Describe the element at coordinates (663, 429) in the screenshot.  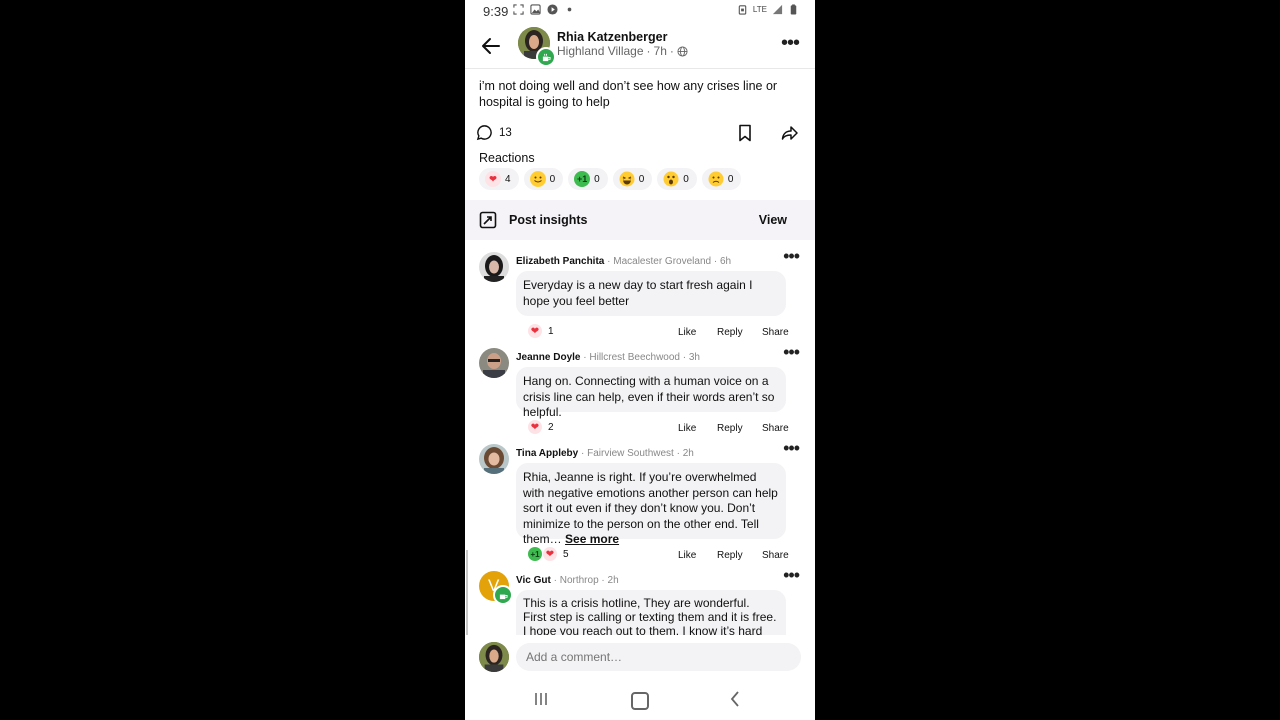
I see `comment-footer: ❤ 2 Like Reply Share` at that location.